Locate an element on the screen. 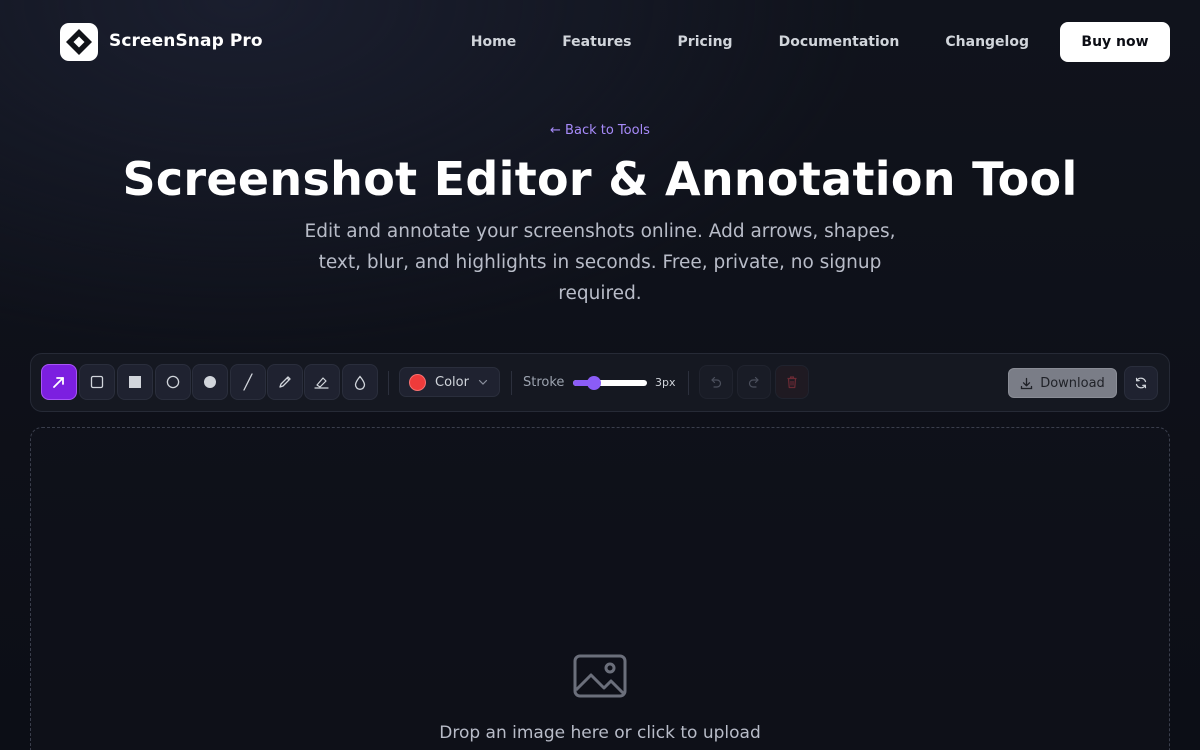 This screenshot has width=1200, height=750. brand-name: ScreenSnap Pro is located at coordinates (186, 41).